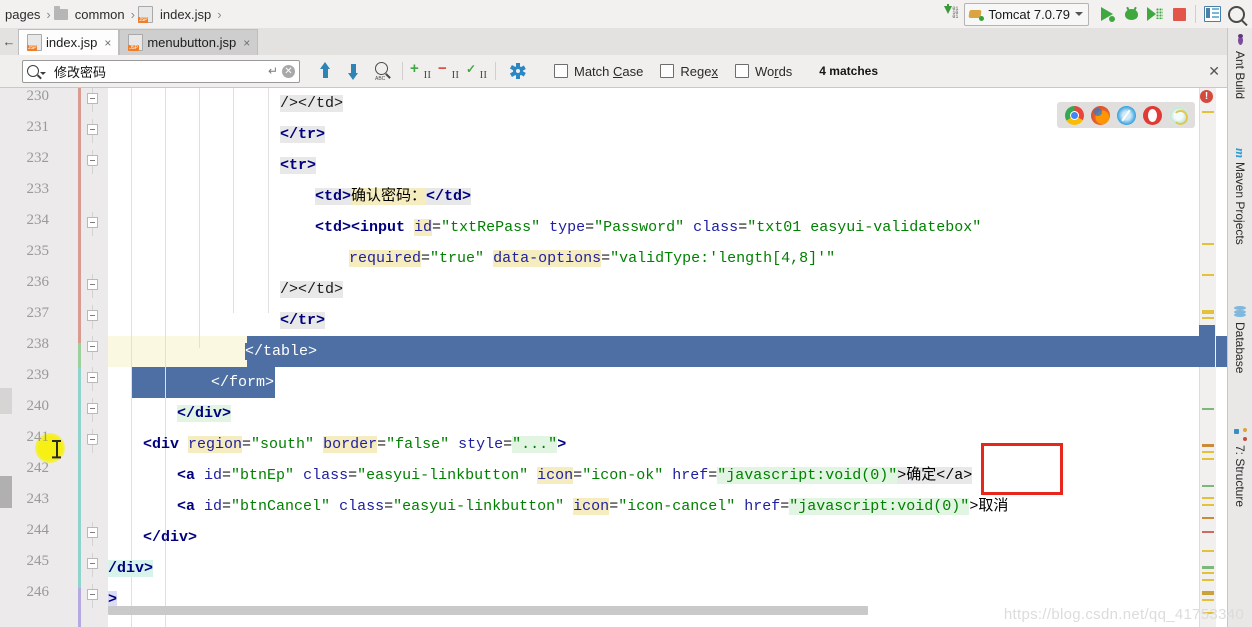 Image resolution: width=1252 pixels, height=627 pixels. Describe the element at coordinates (477, 71) in the screenshot. I see `select-all-occurrences-icon: ✓ II` at that location.